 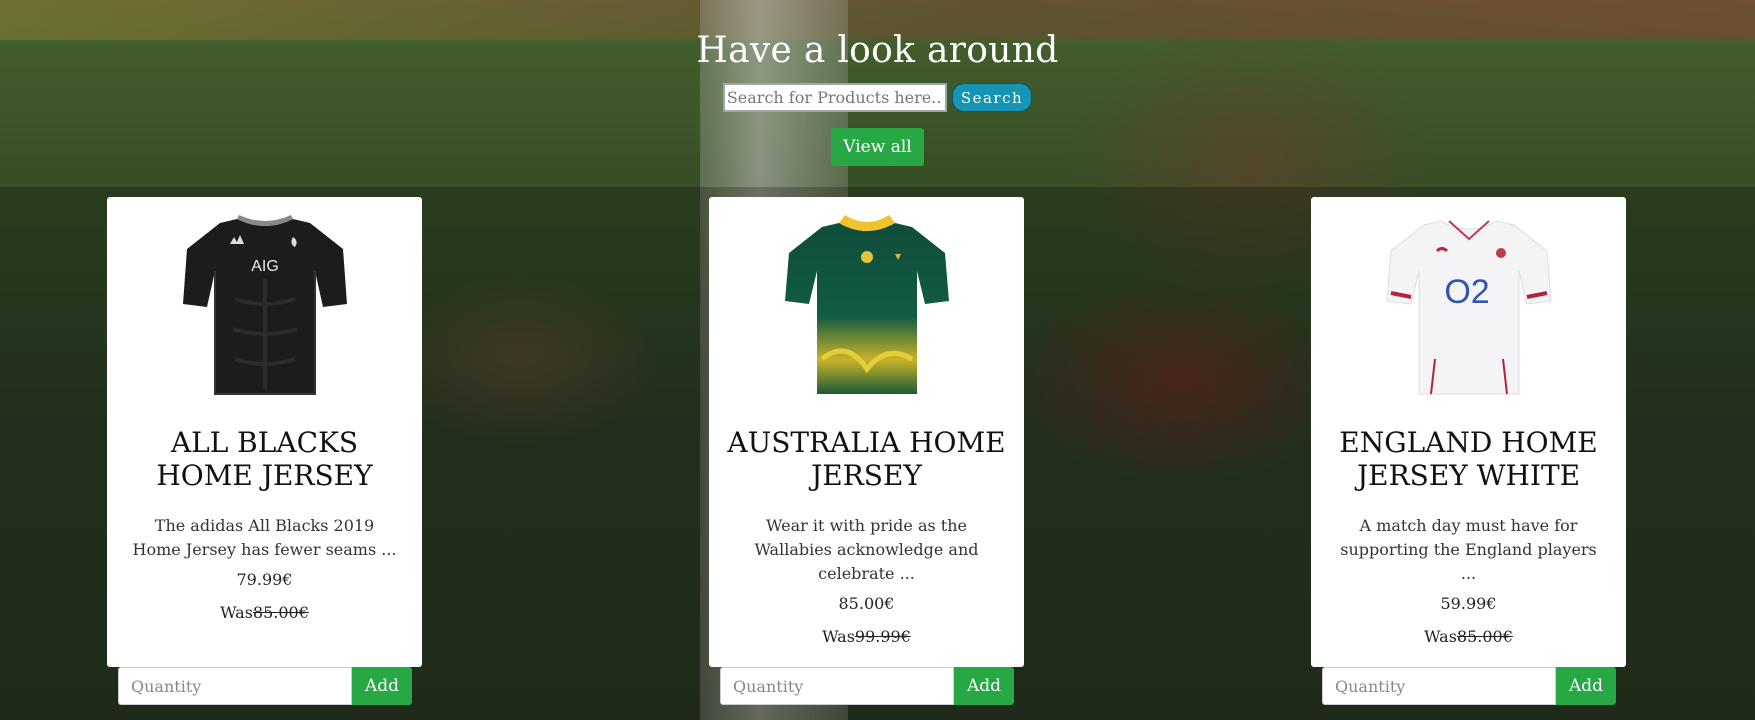 I want to click on product-image-all-blacks-jersey: AIG, so click(x=265, y=306).